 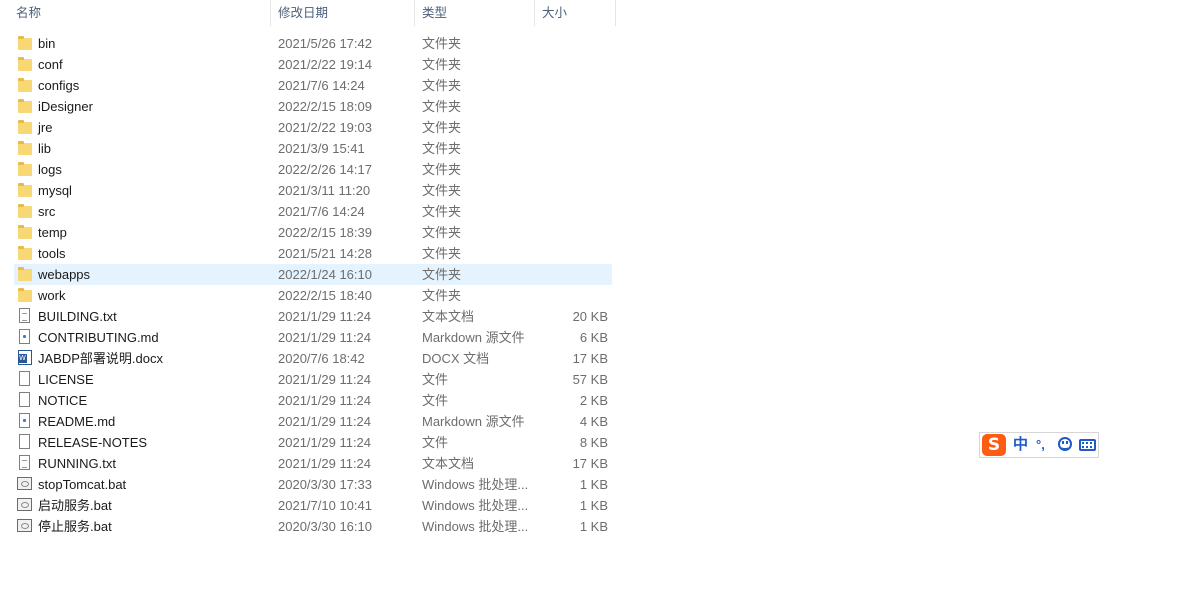 What do you see at coordinates (343, 13) in the screenshot?
I see `column-header-date: 修改日期` at bounding box center [343, 13].